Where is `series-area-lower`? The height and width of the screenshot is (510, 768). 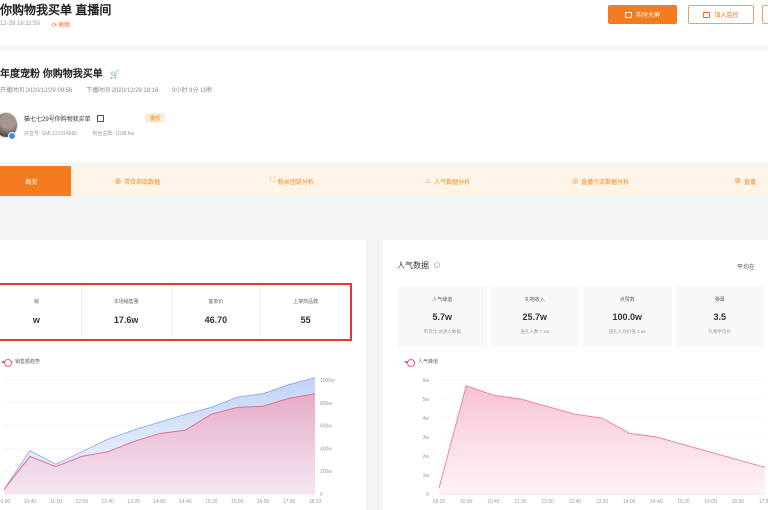 series-area-lower is located at coordinates (159, 443).